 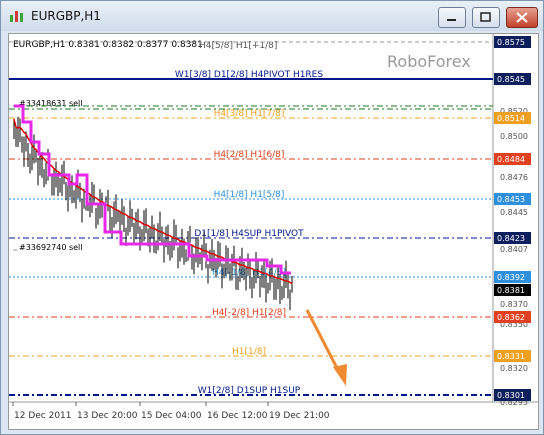 I want to click on price-tag-value: 0.8381, so click(x=511, y=290).